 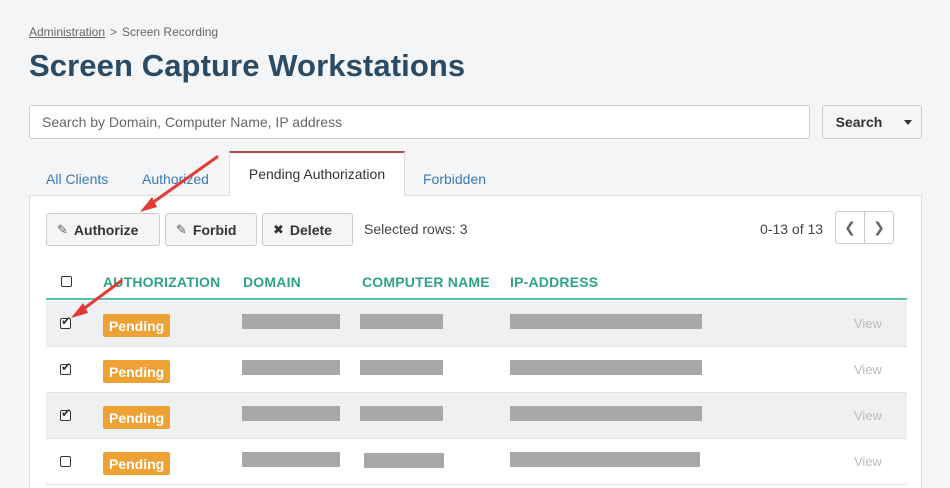 What do you see at coordinates (161, 282) in the screenshot?
I see `column-header-authorization: AUTHORIZATION` at bounding box center [161, 282].